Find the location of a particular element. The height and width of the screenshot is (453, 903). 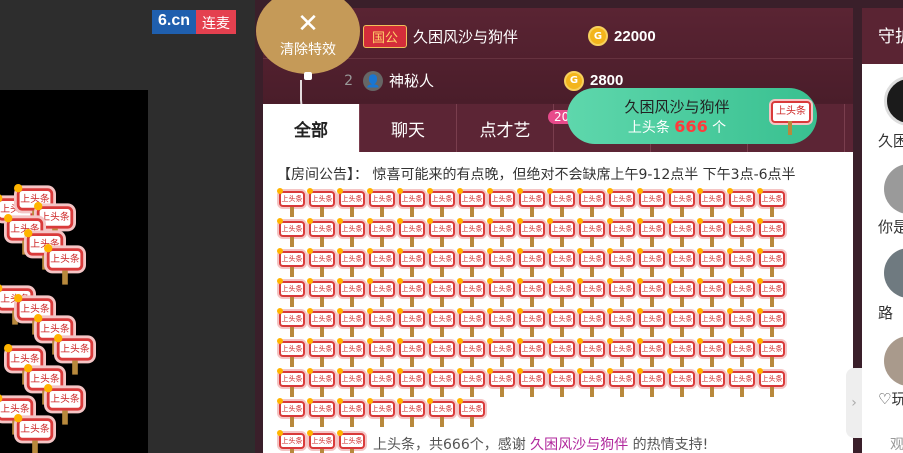

guard-more: 观 is located at coordinates (896, 443).